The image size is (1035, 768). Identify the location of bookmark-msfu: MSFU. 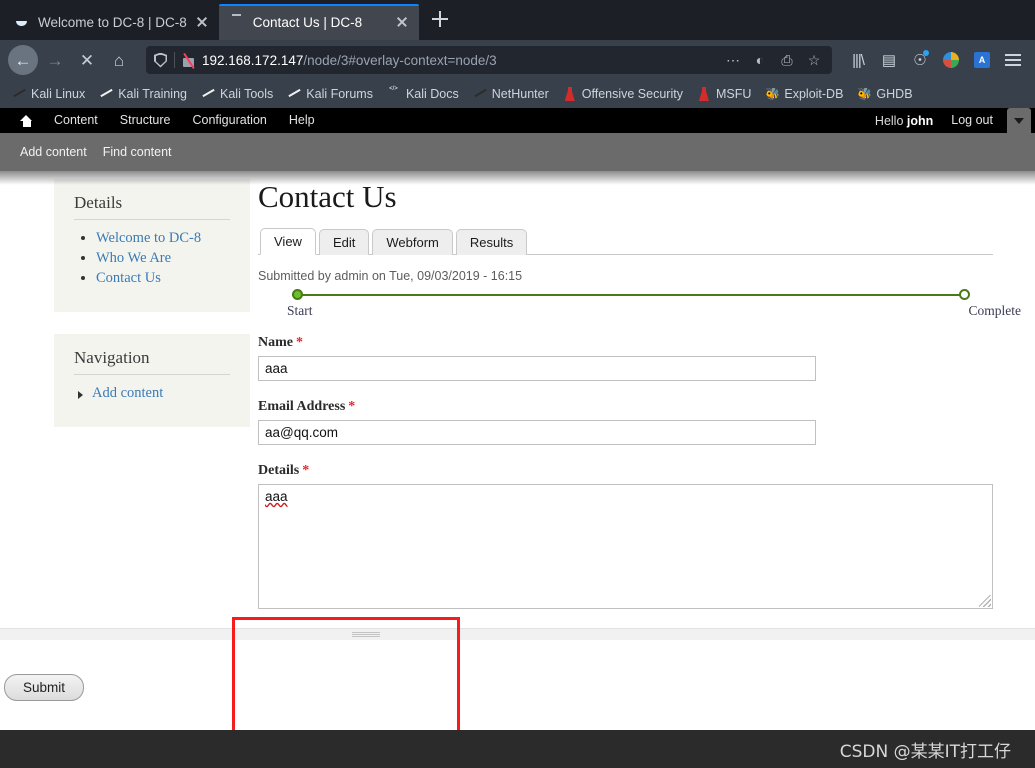
(724, 94).